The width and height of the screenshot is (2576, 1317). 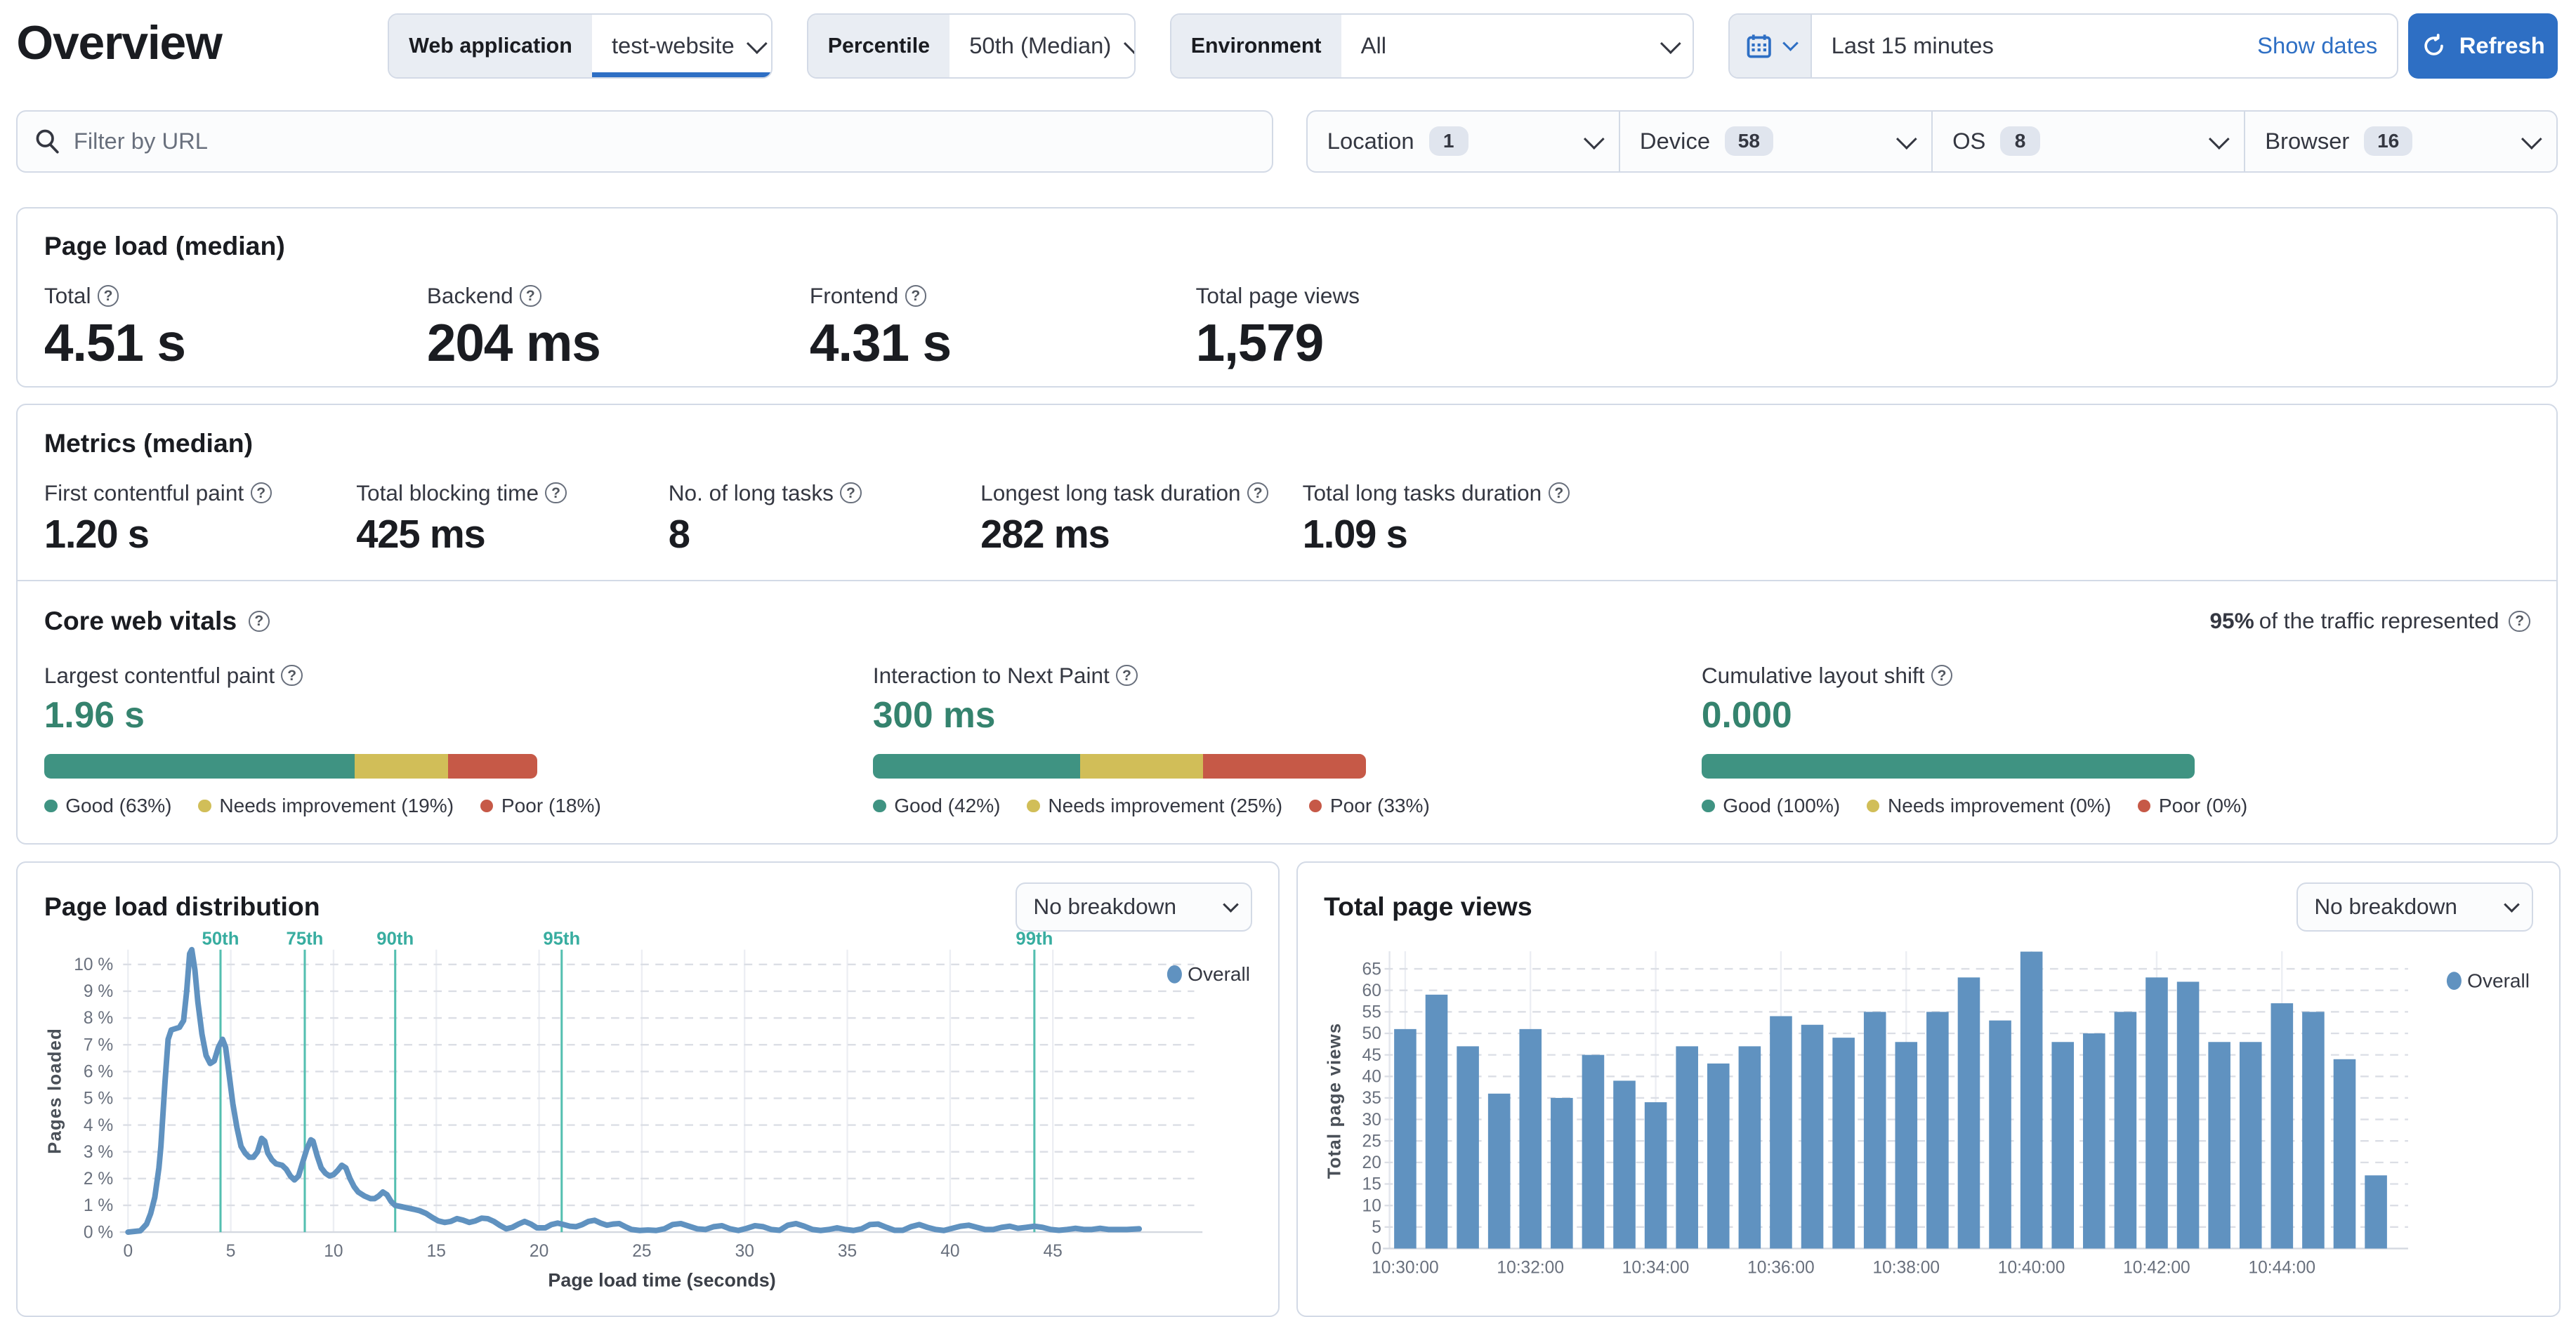 I want to click on svg-text: 50th, so click(x=220, y=940).